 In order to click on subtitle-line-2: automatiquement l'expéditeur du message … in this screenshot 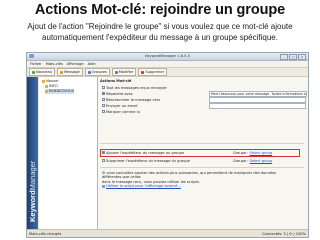, I will do `click(160, 37)`.